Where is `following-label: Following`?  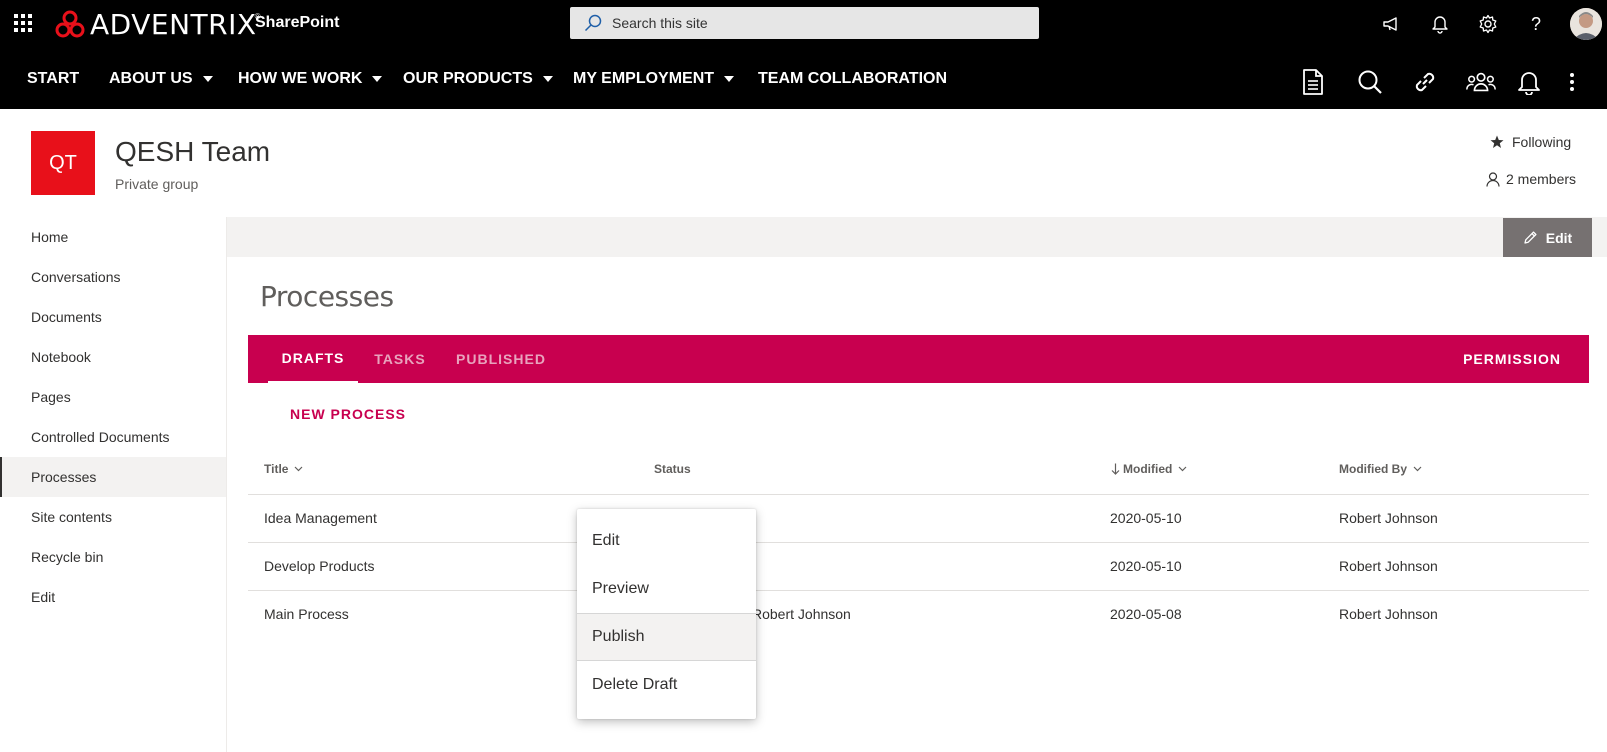
following-label: Following is located at coordinates (1542, 142).